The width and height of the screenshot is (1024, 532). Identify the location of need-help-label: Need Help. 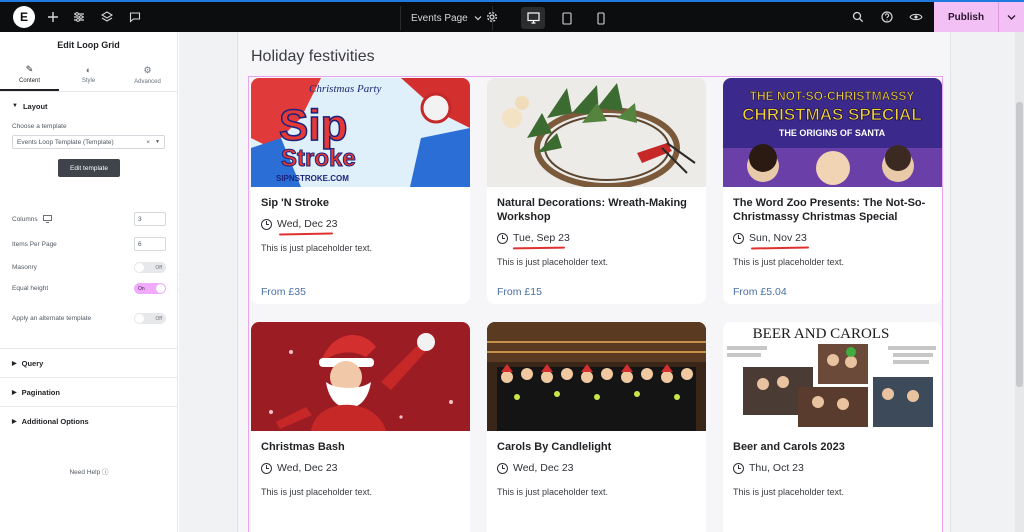
(85, 472).